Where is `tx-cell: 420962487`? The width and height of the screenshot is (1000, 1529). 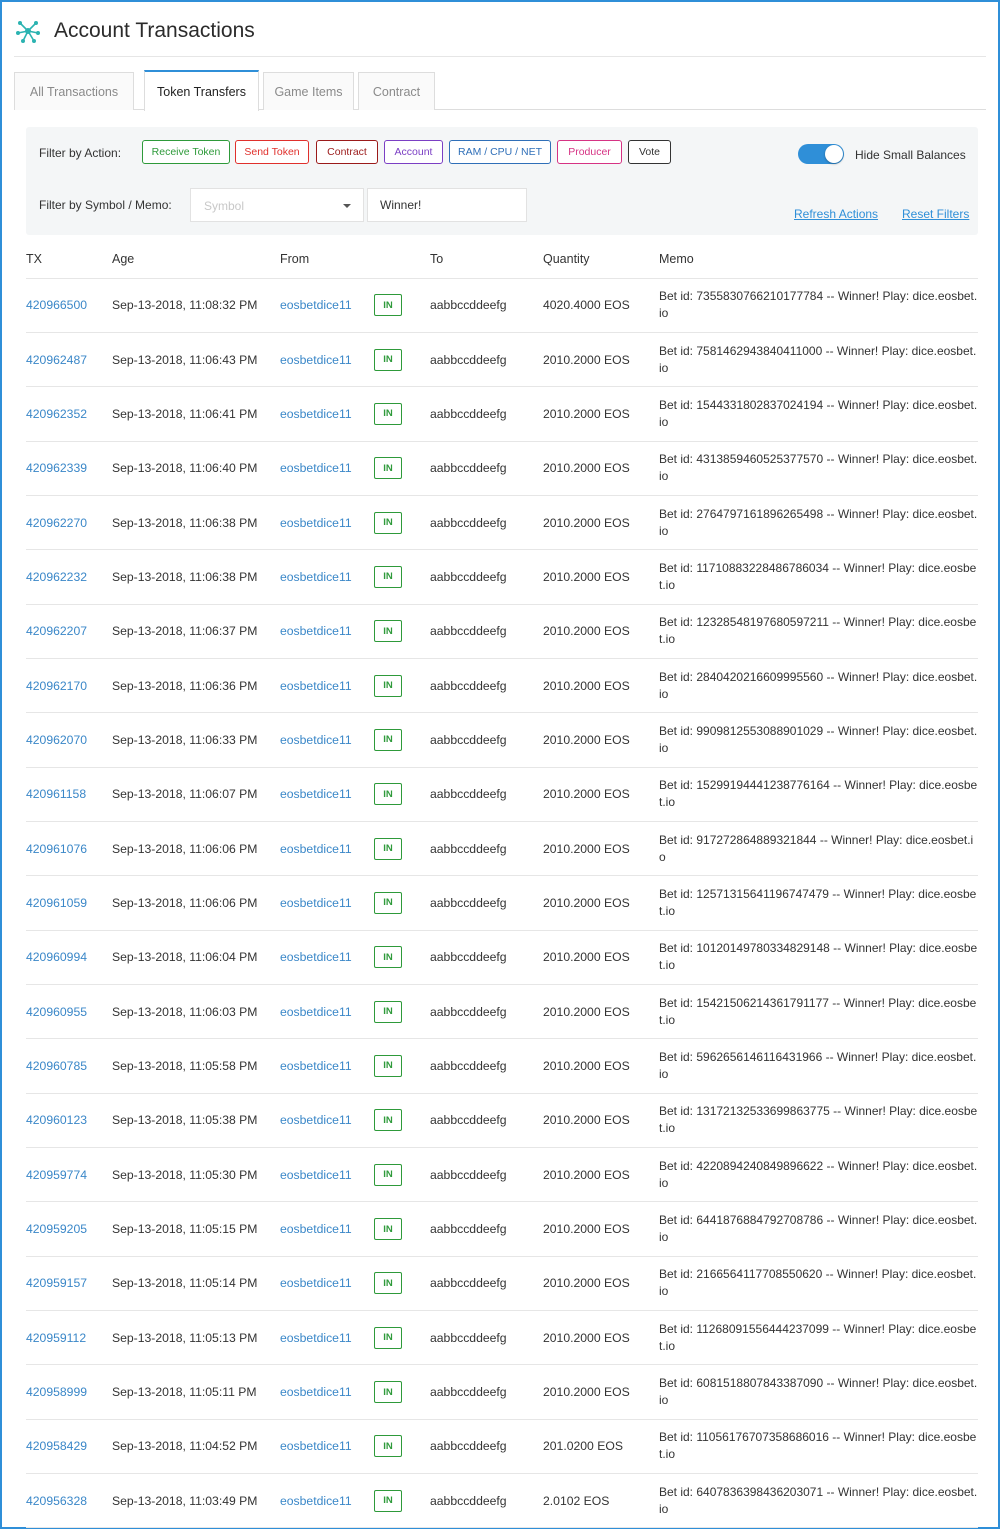
tx-cell: 420962487 is located at coordinates (69, 360).